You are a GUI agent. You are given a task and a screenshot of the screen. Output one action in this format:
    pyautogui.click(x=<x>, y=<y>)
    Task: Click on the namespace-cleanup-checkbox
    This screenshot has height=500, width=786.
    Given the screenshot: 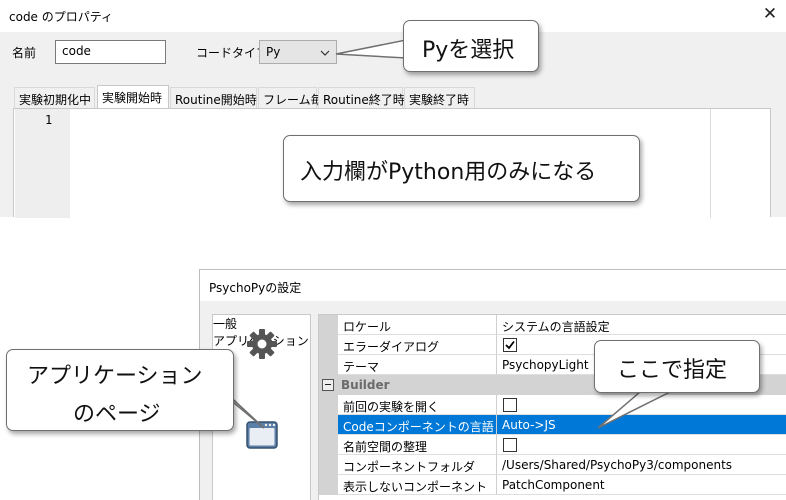 What is the action you would take?
    pyautogui.click(x=510, y=445)
    